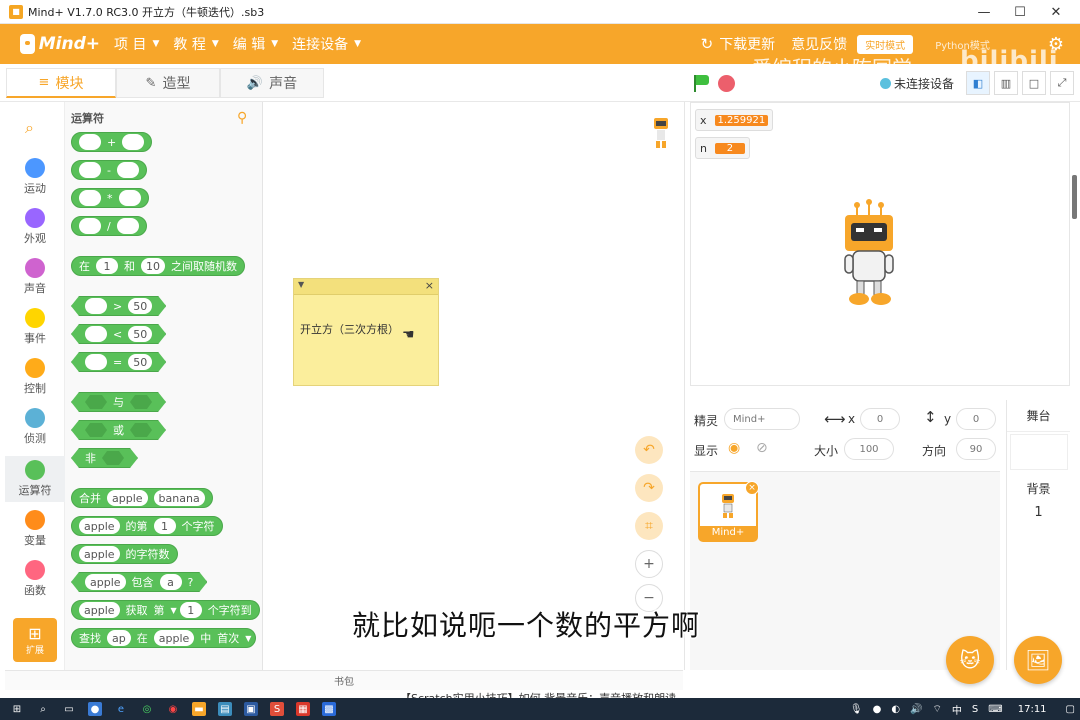 Image resolution: width=1080 pixels, height=720 pixels. What do you see at coordinates (35, 277) in the screenshot?
I see `category-sound: 声音` at bounding box center [35, 277].